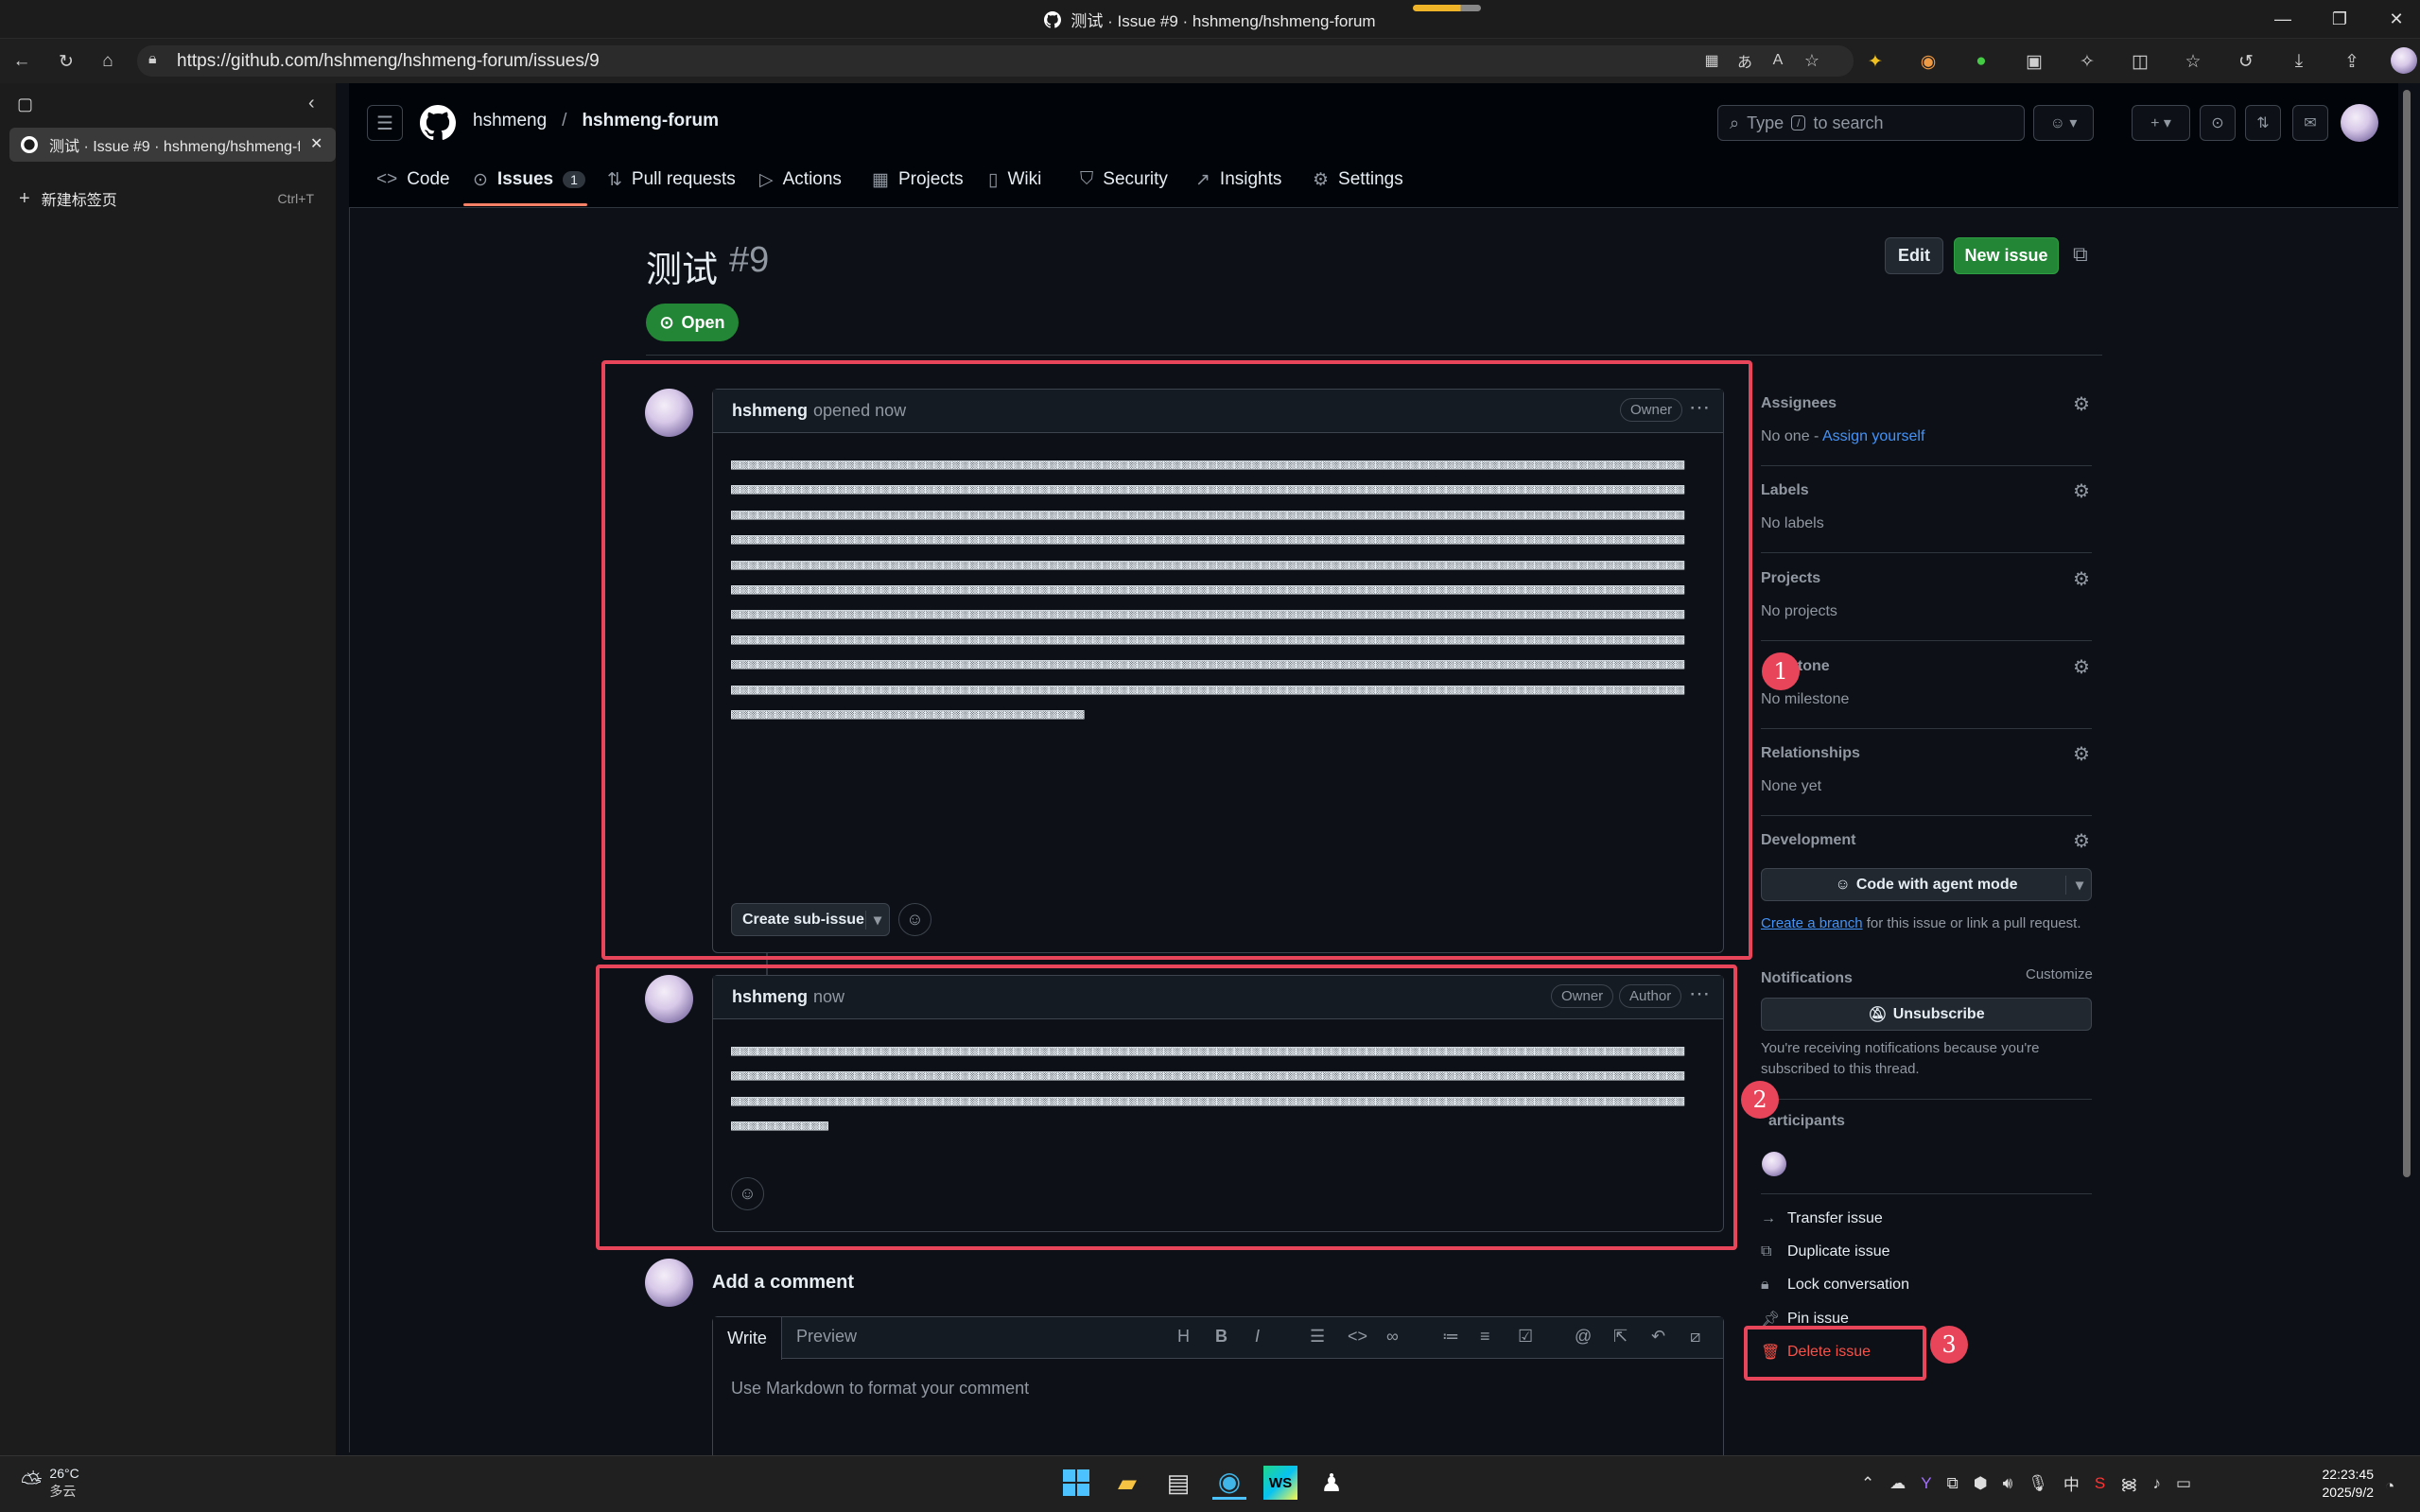  I want to click on customize-link: Customize, so click(2060, 974).